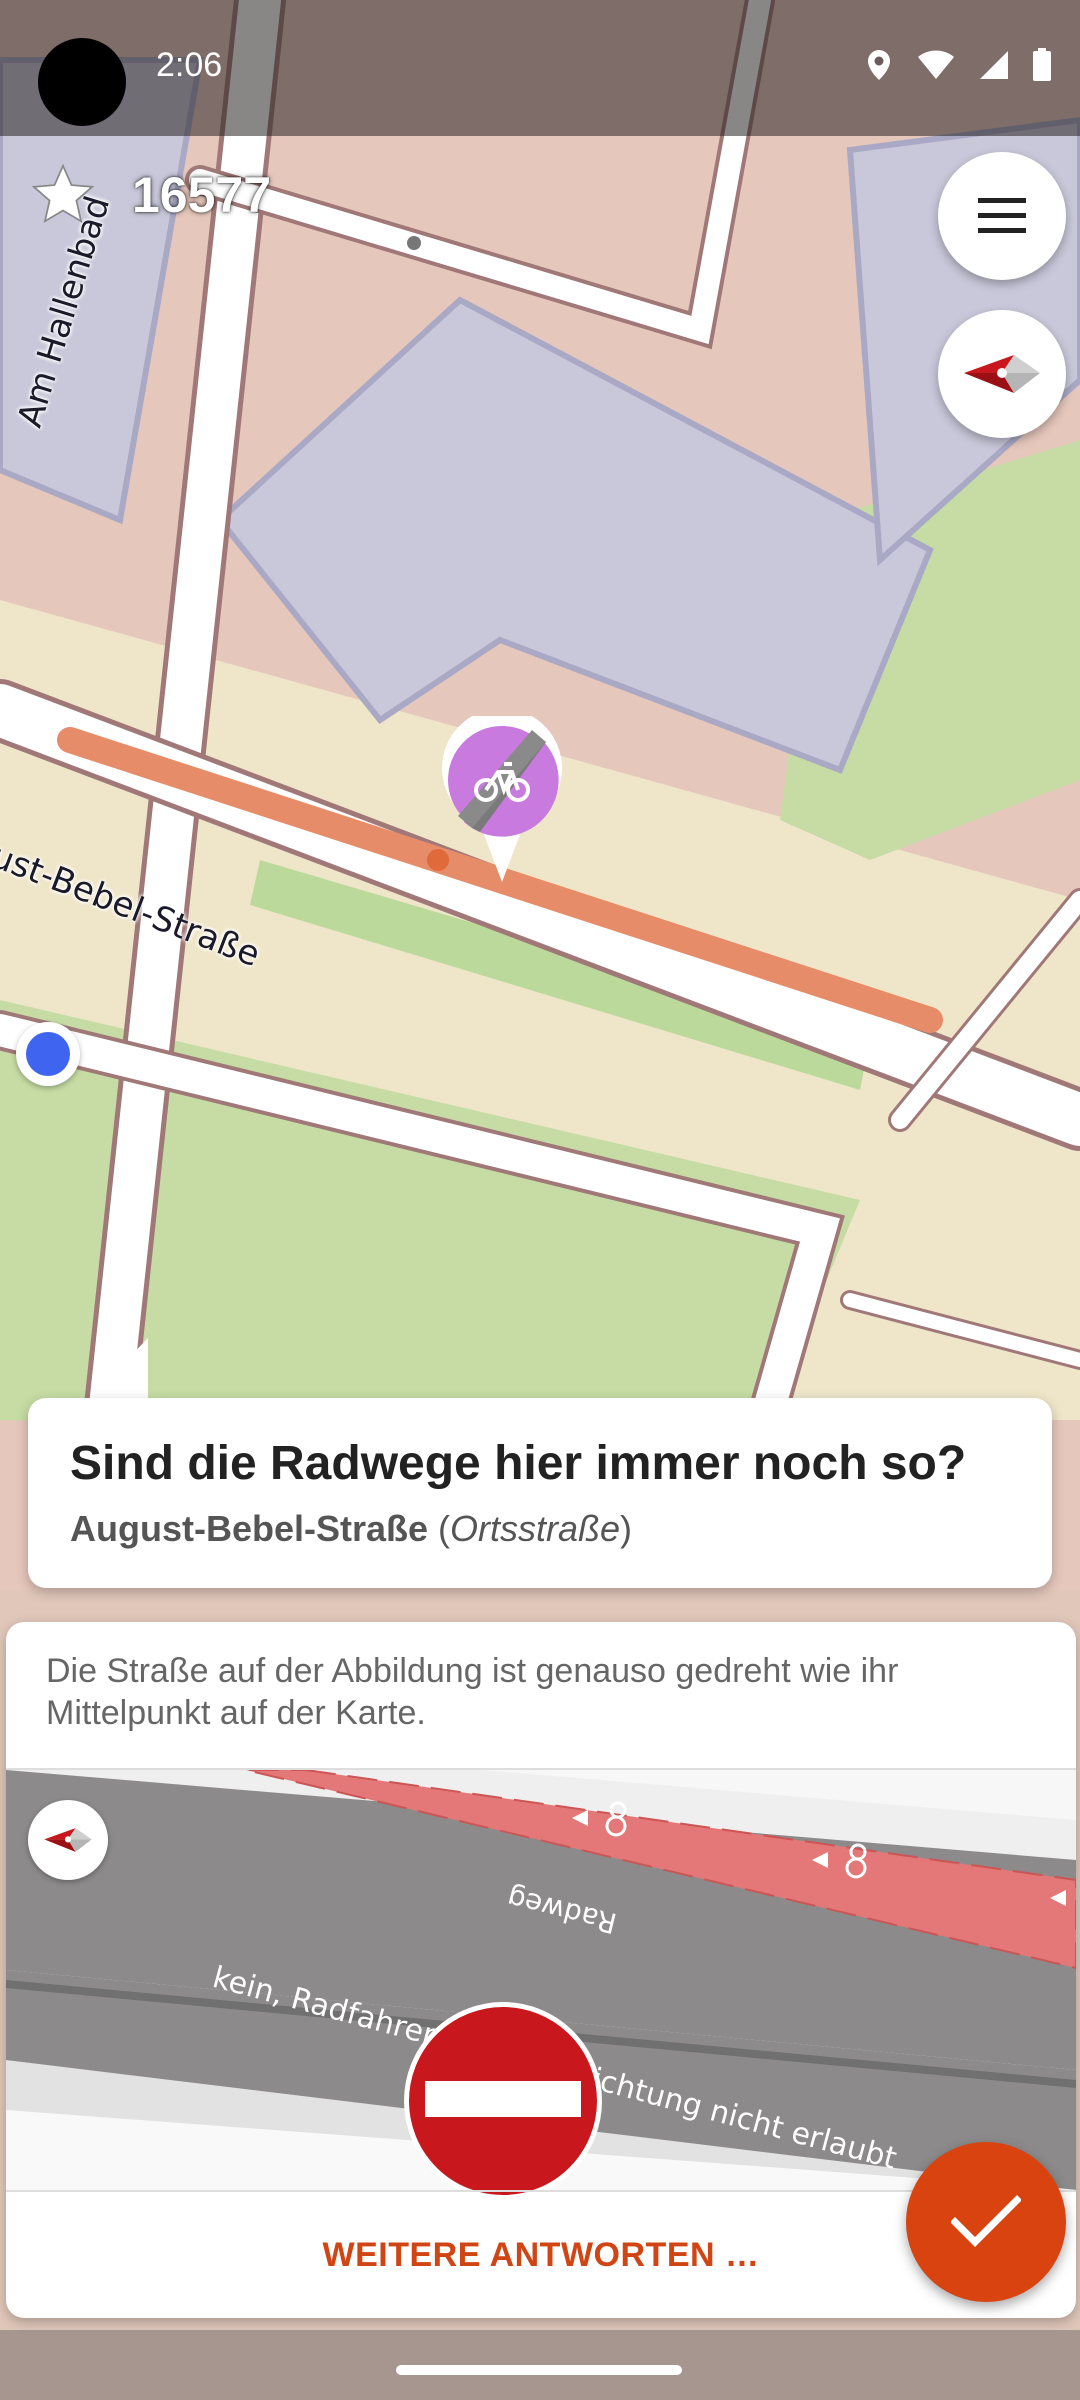 The height and width of the screenshot is (2400, 1080). Describe the element at coordinates (539, 2370) in the screenshot. I see `home-gesture-handle` at that location.